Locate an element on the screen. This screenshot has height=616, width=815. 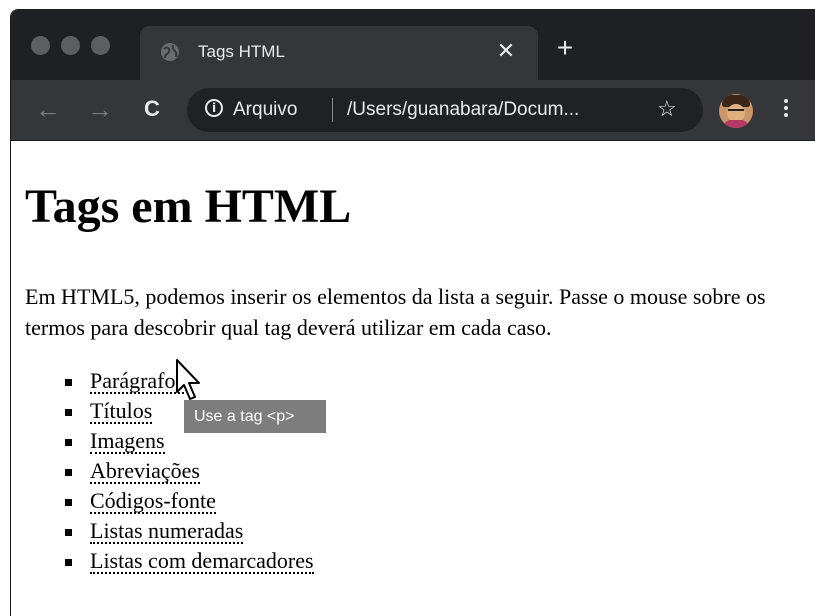
bookmark-star-icon: ☆ is located at coordinates (667, 109).